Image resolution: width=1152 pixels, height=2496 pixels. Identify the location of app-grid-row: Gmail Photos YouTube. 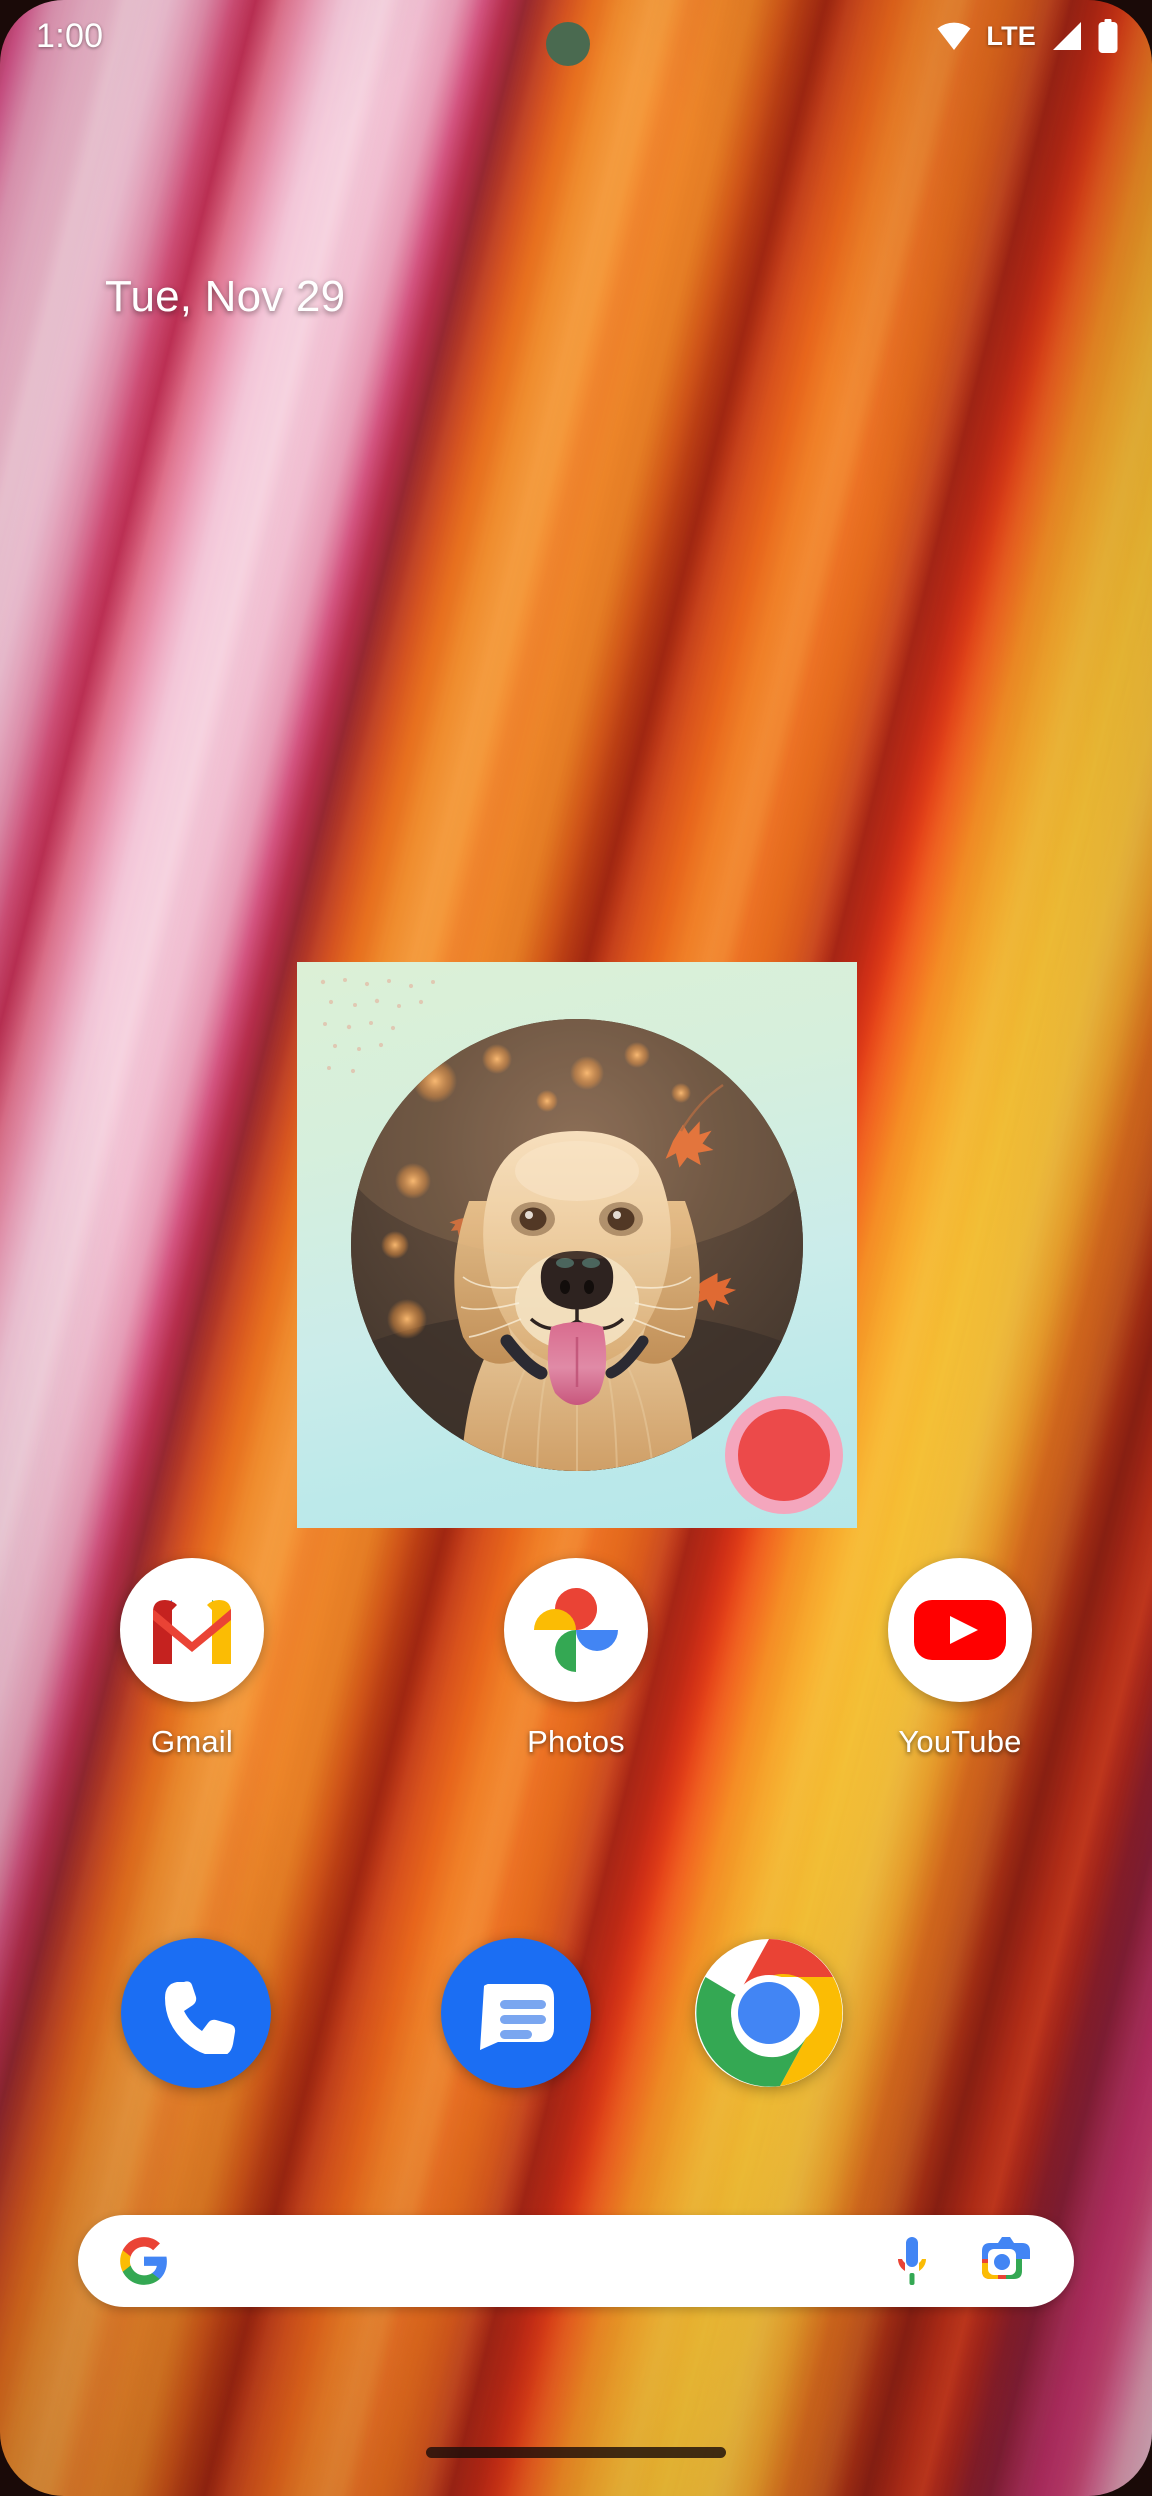
(576, 1659).